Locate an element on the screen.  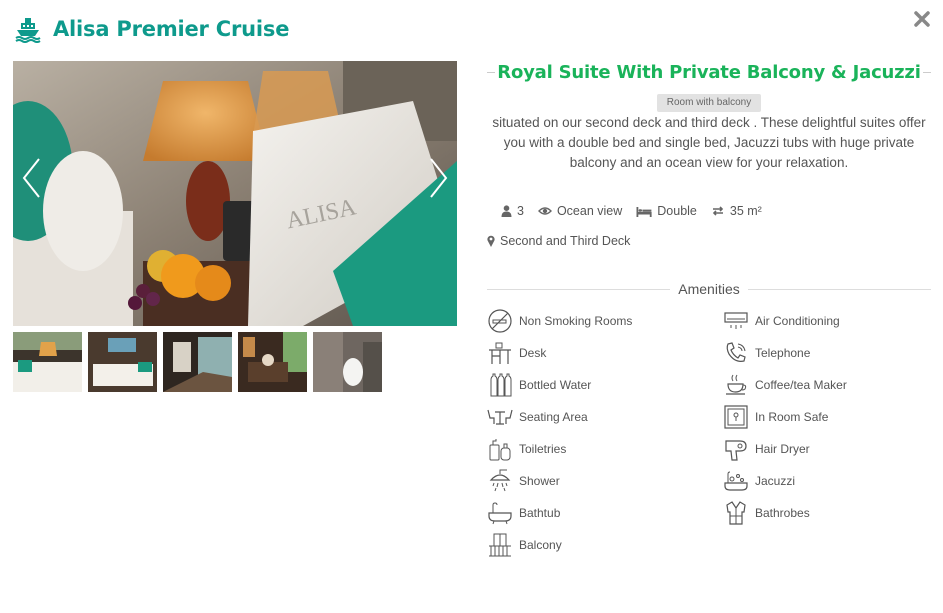
amenity-label: Bathtub is located at coordinates (540, 513).